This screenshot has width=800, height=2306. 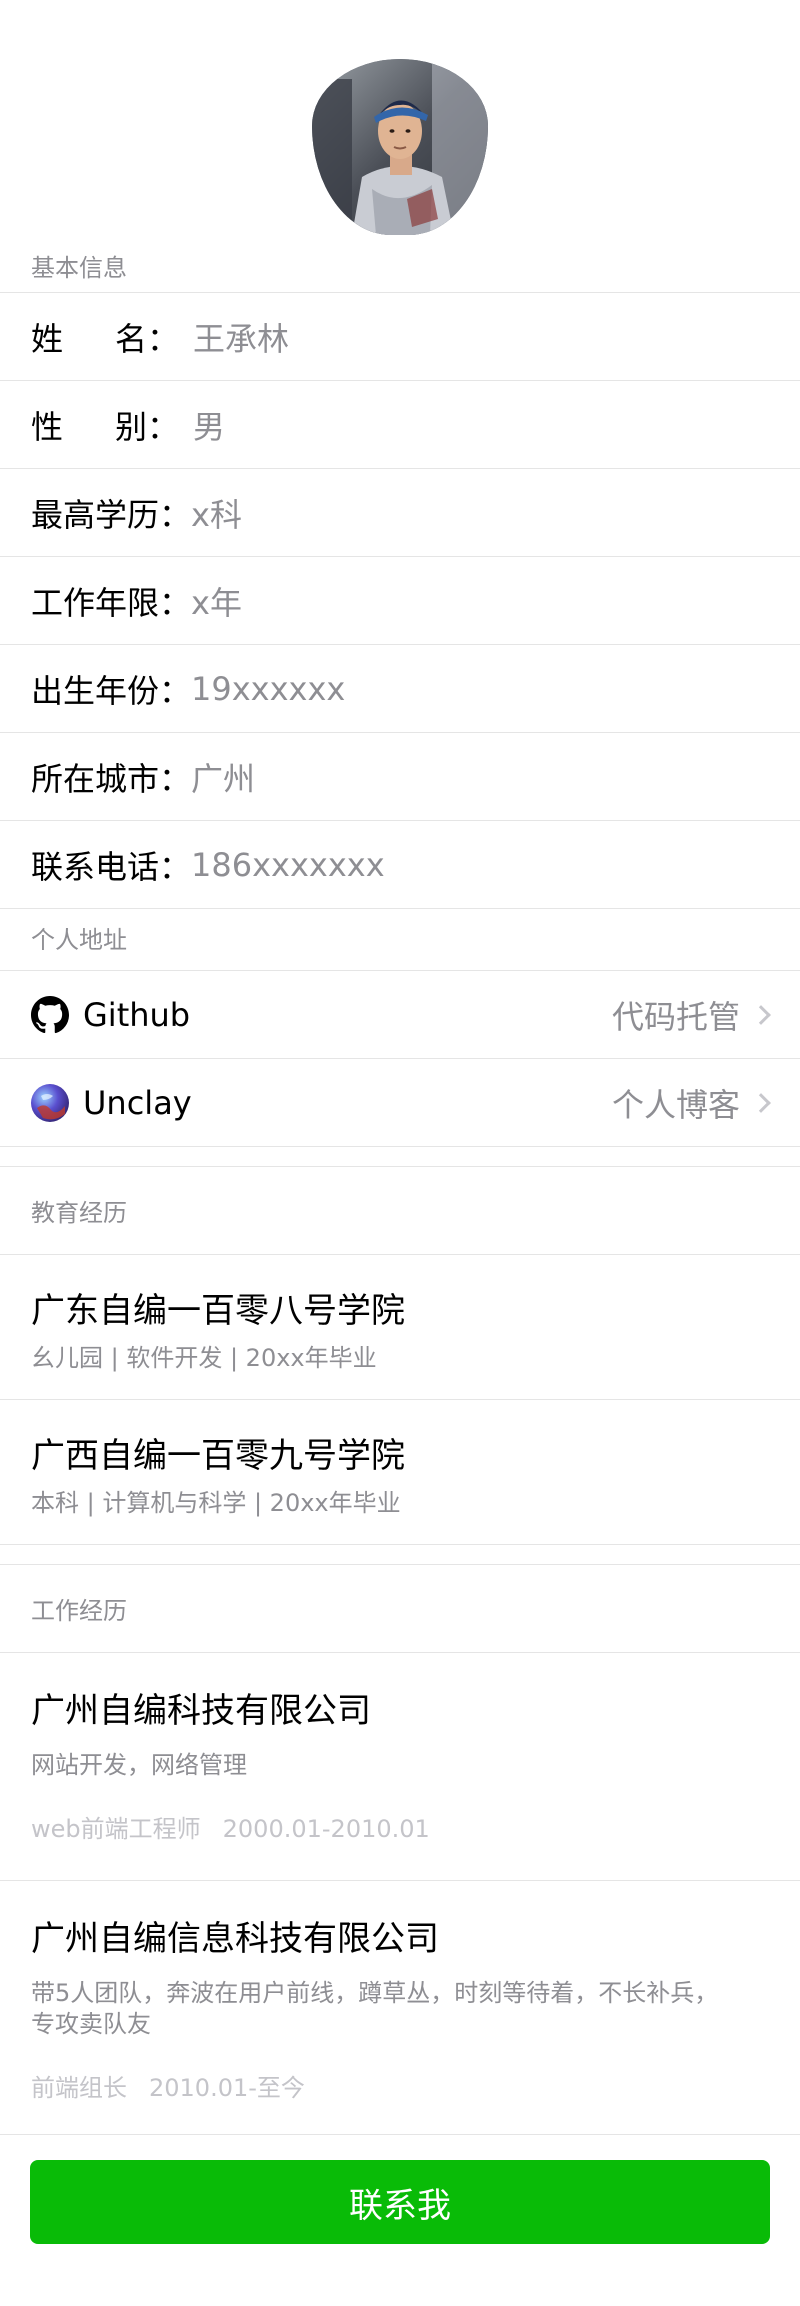 I want to click on info-value-phone: 186xxxxxxx, so click(x=288, y=865).